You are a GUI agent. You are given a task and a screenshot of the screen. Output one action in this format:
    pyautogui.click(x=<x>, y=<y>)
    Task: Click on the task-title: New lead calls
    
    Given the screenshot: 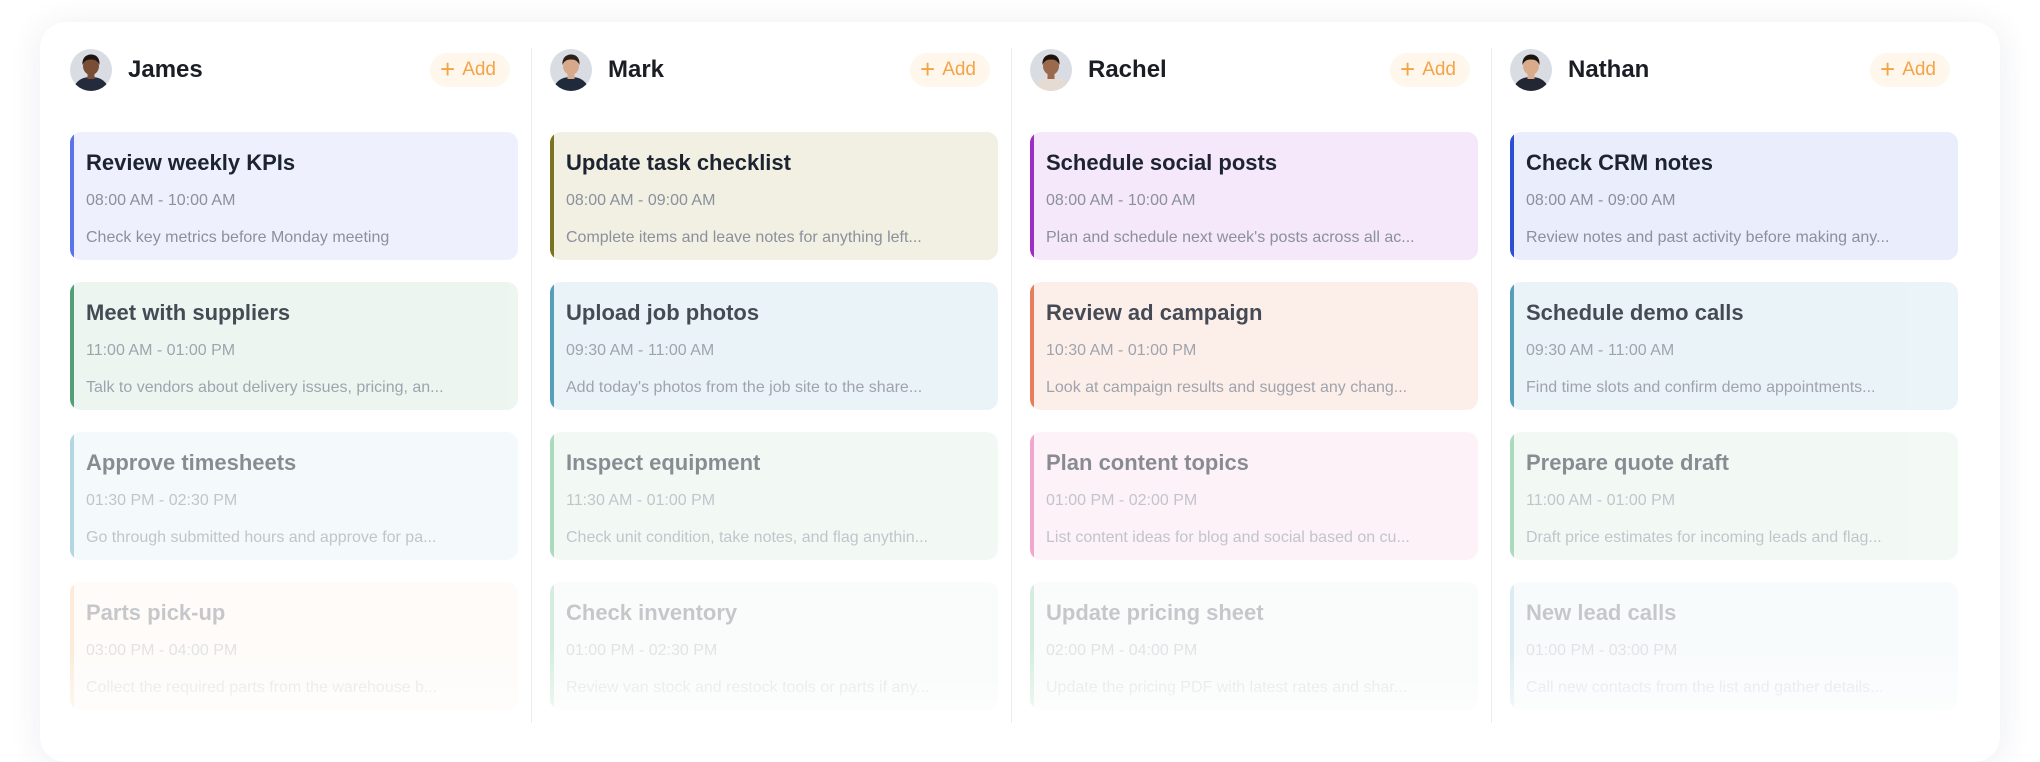 What is the action you would take?
    pyautogui.click(x=1601, y=612)
    